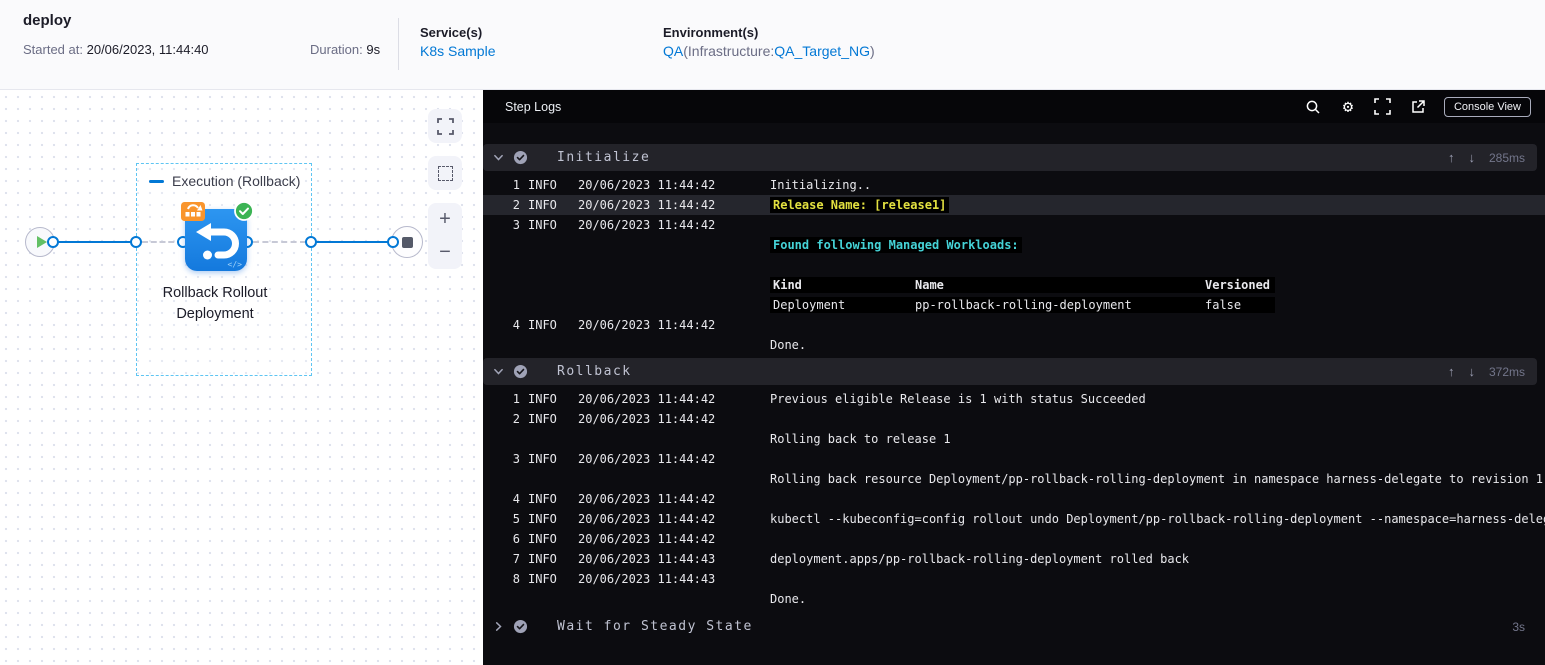 The image size is (1545, 665). What do you see at coordinates (533, 106) in the screenshot?
I see `console-title: Step Logs` at bounding box center [533, 106].